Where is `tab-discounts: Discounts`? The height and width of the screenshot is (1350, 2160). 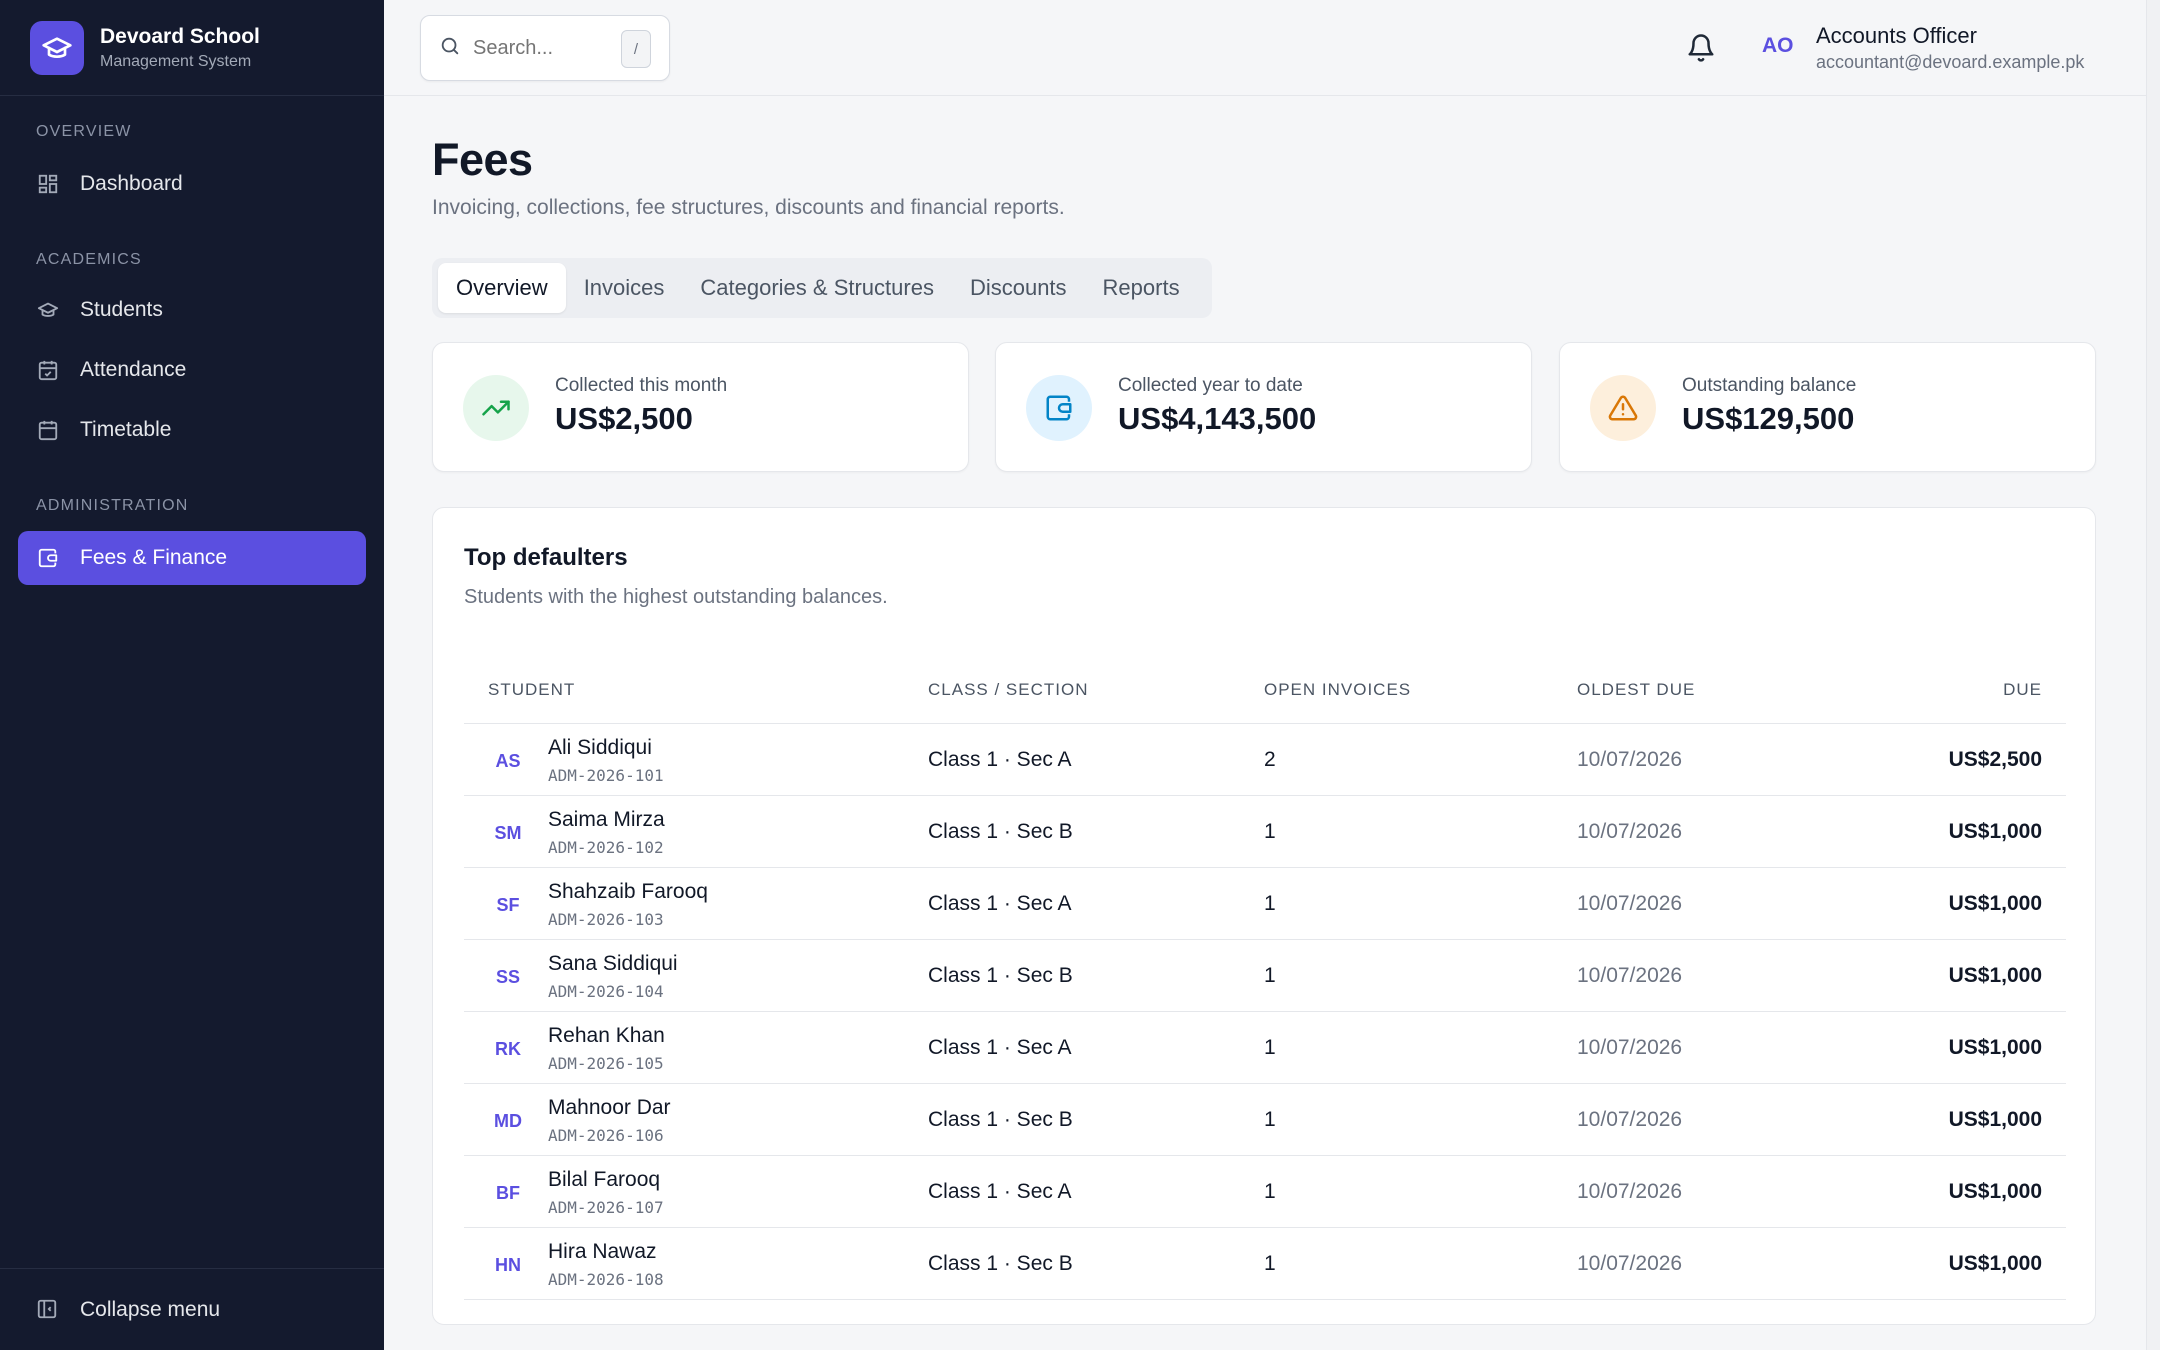 tab-discounts: Discounts is located at coordinates (1018, 288).